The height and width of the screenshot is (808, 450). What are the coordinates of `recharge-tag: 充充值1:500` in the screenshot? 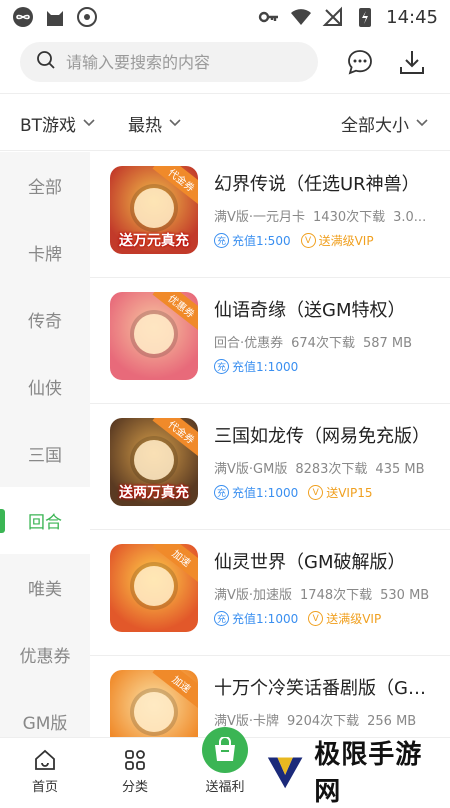 It's located at (252, 240).